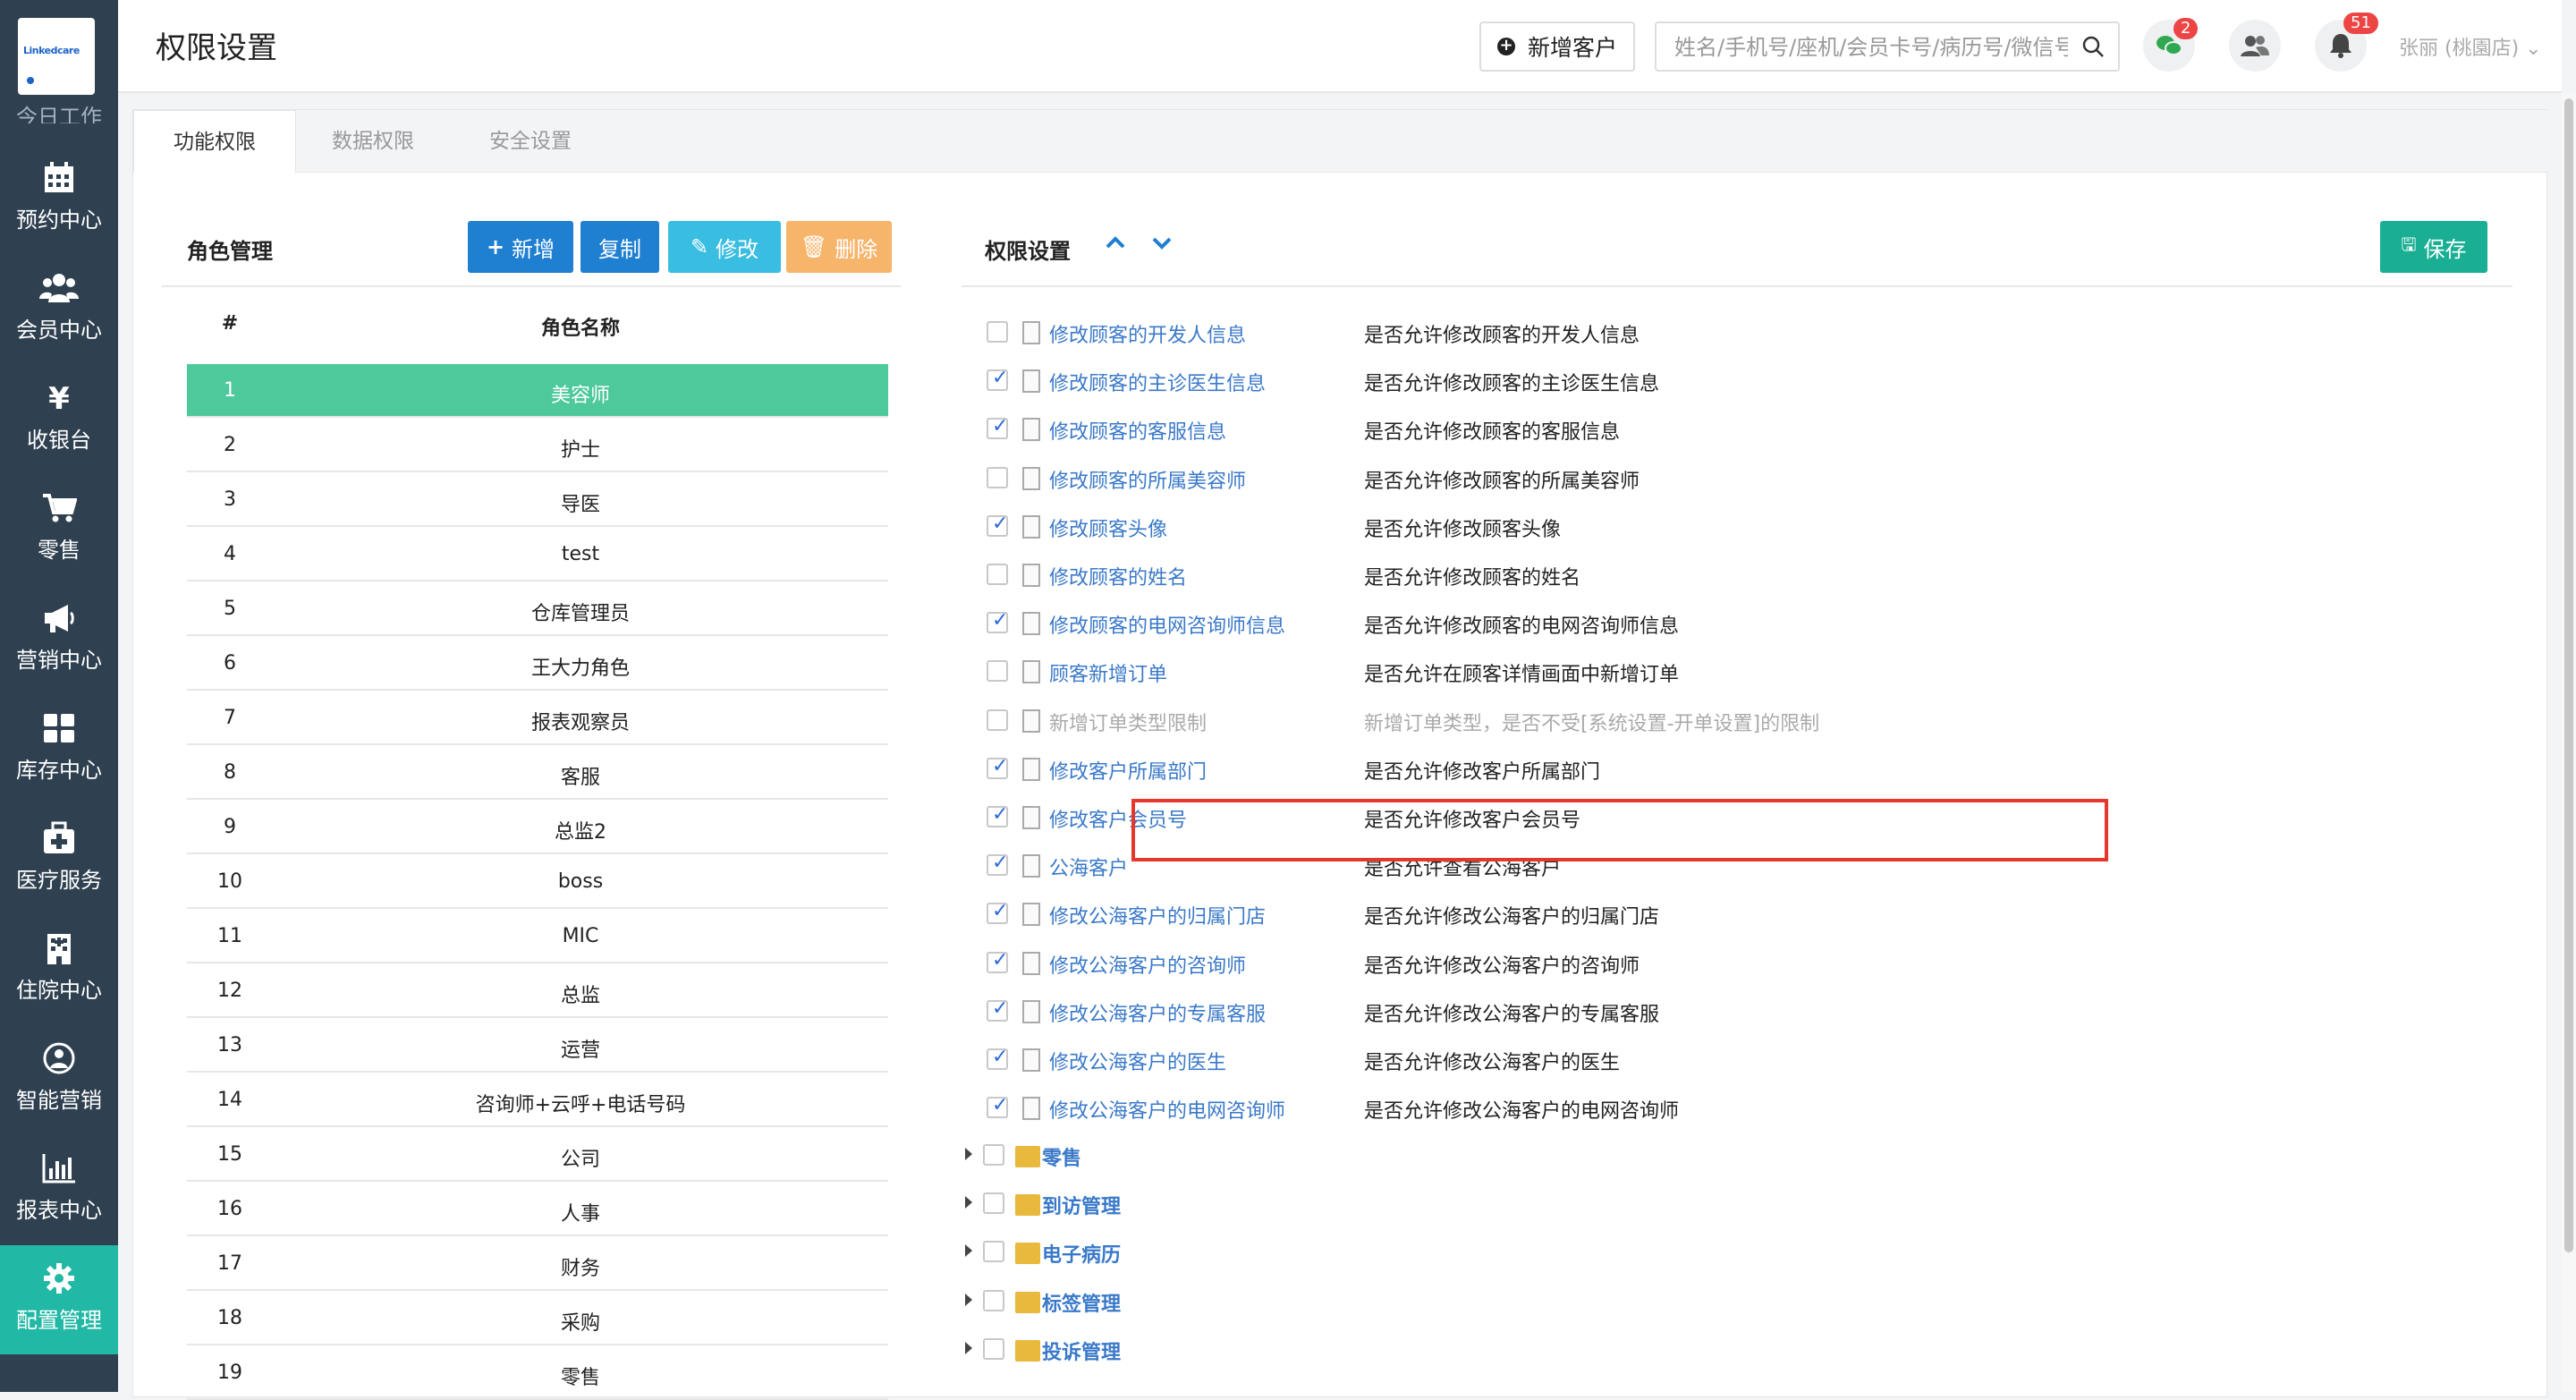 The image size is (2576, 1400). Describe the element at coordinates (59, 419) in the screenshot. I see `sidebar-item-3: ¥ 收银台` at that location.